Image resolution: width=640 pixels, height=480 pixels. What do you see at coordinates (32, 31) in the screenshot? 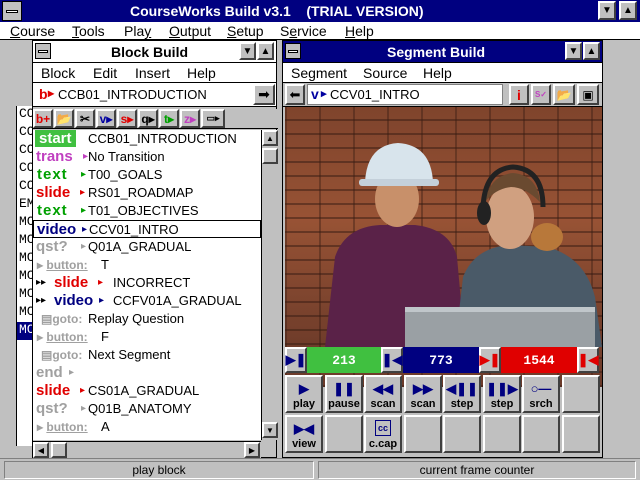
I see `menu-course: Course` at bounding box center [32, 31].